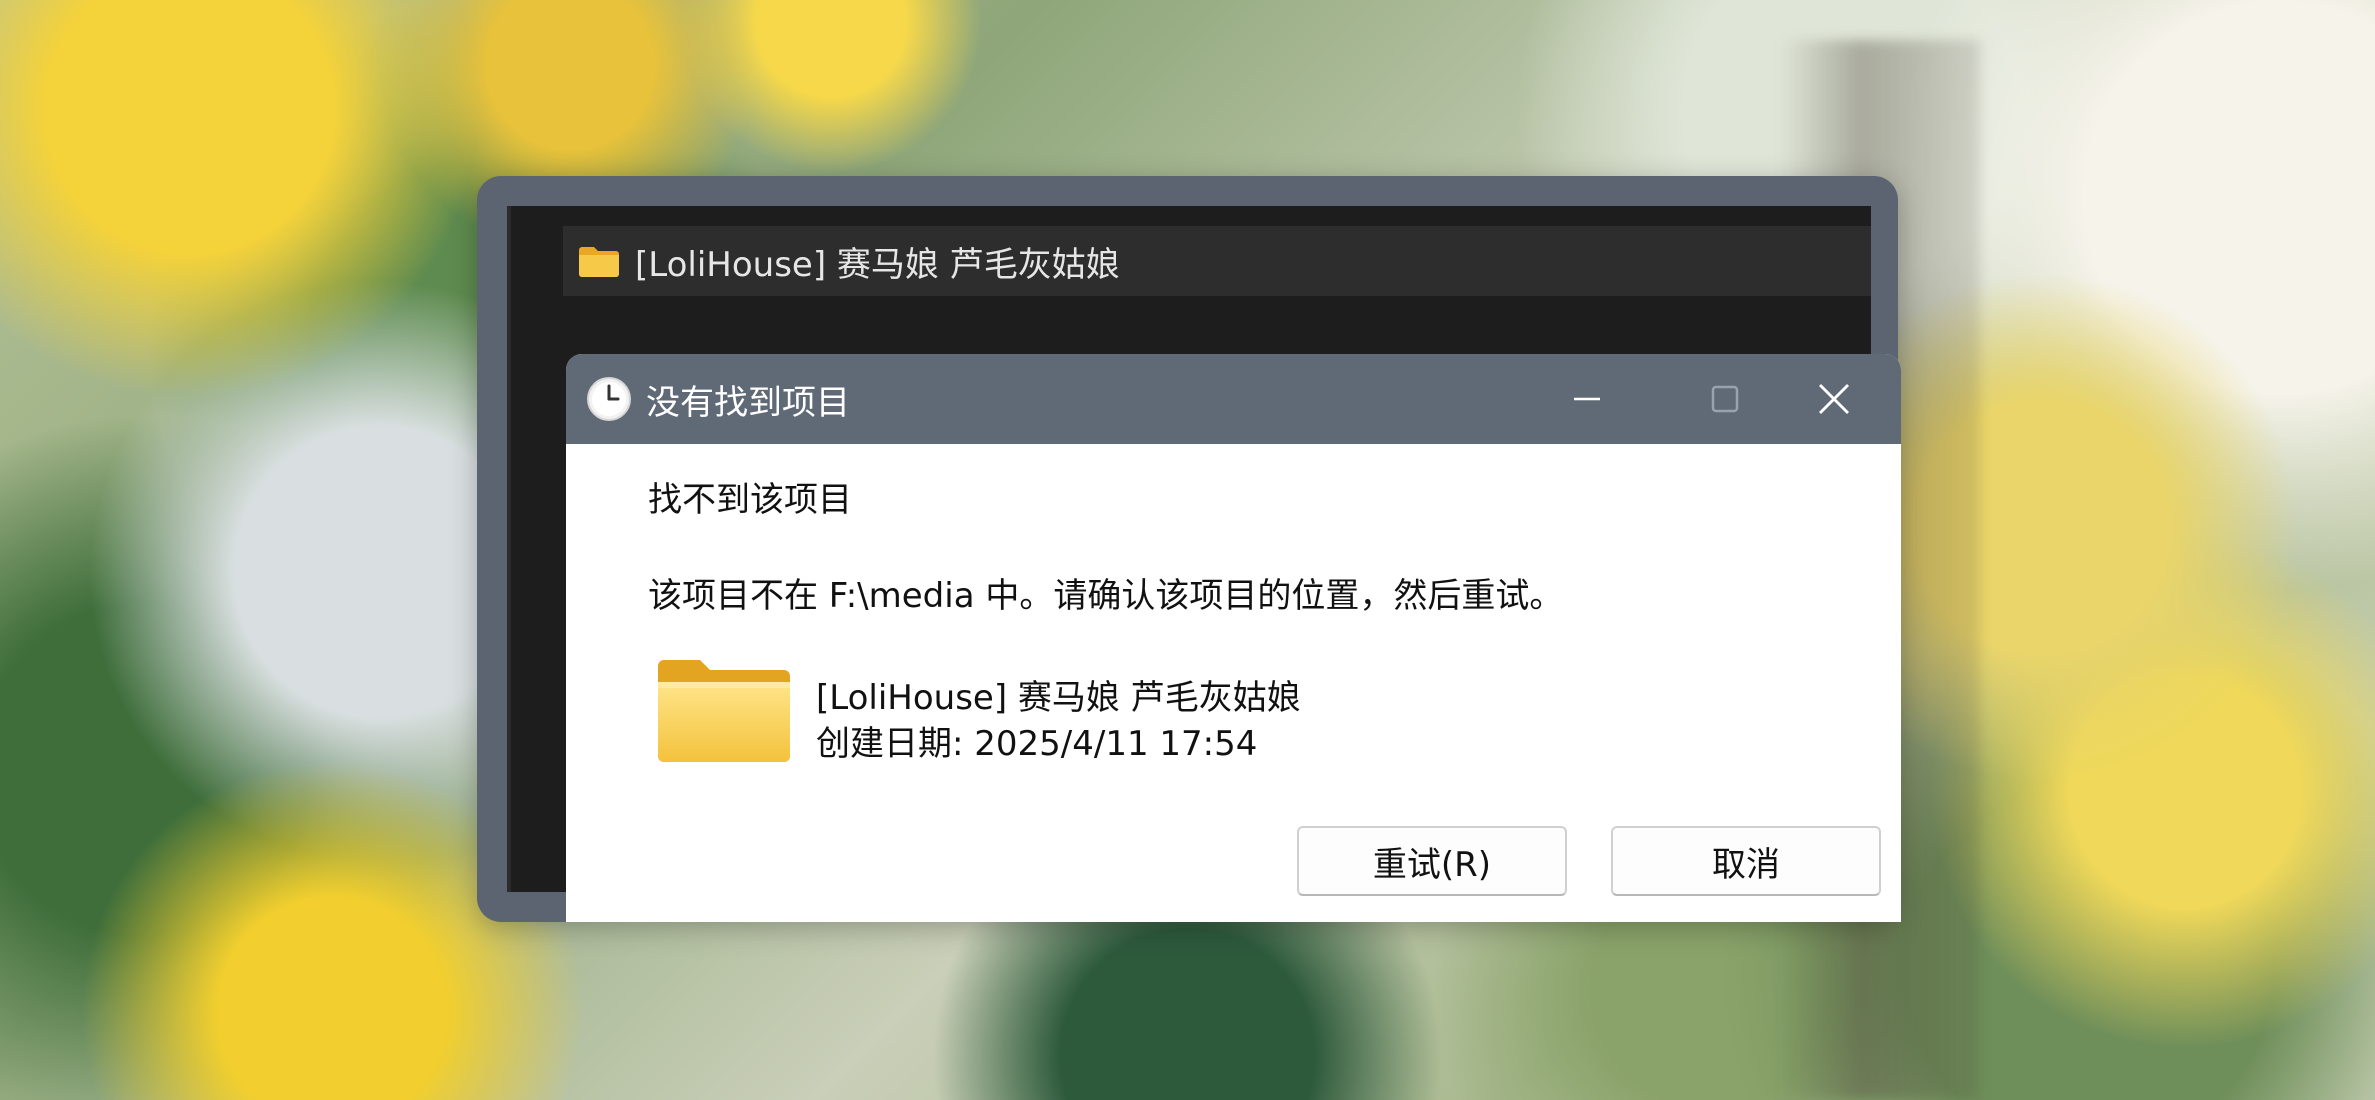 This screenshot has height=1100, width=2375. I want to click on minimize-icon, so click(1587, 399).